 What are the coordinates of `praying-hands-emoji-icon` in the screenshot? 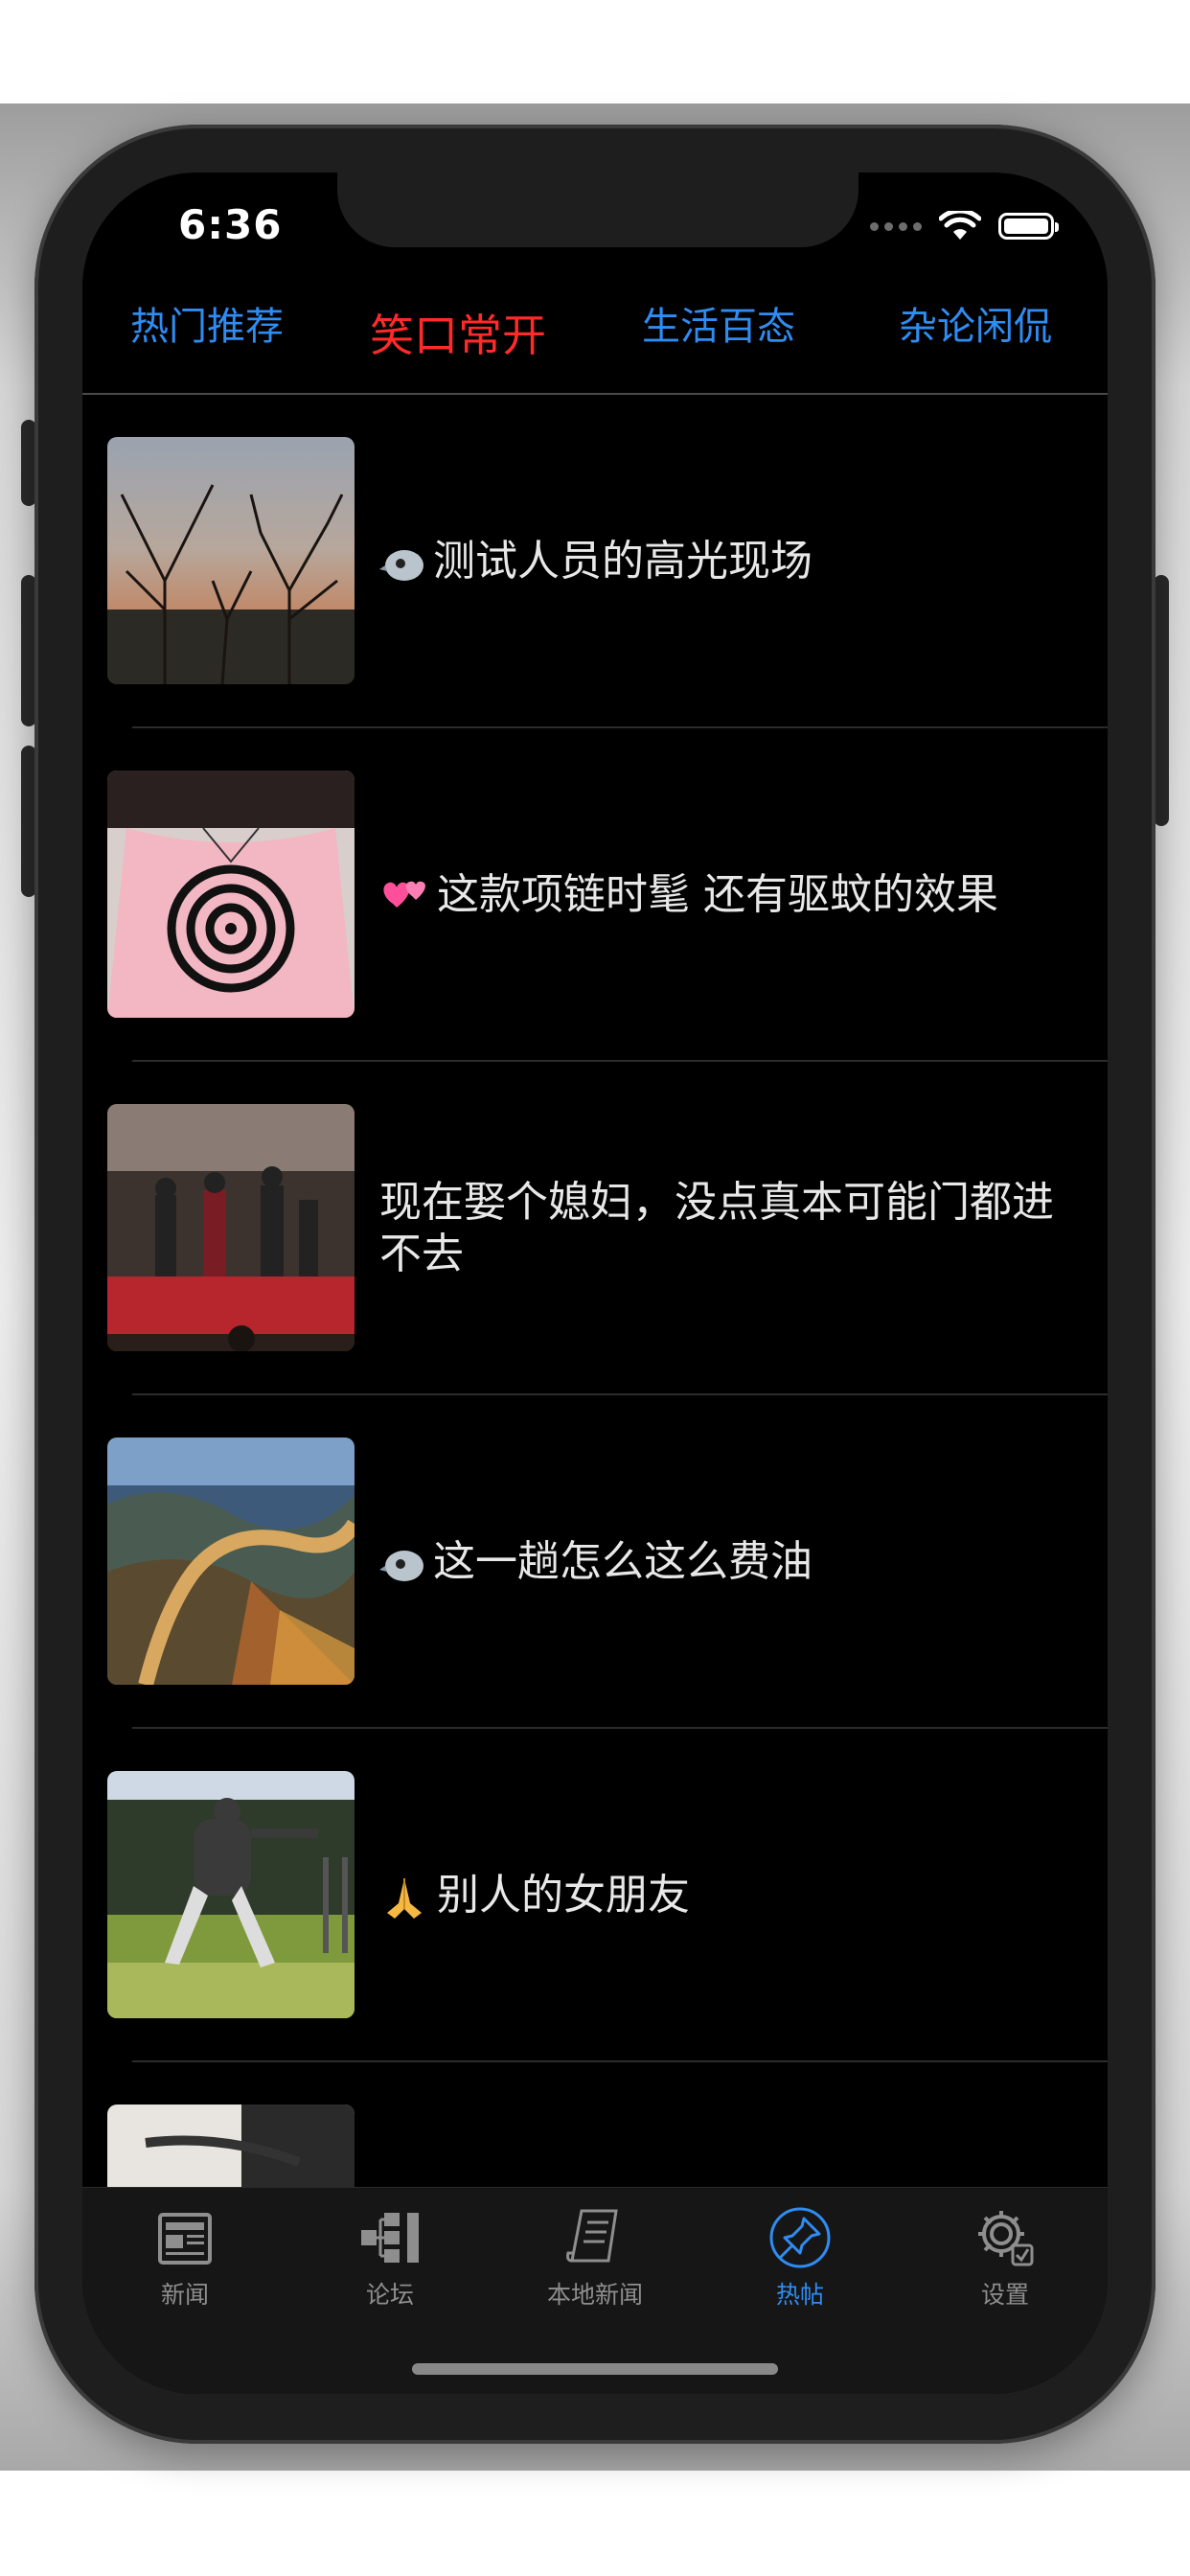 It's located at (405, 1898).